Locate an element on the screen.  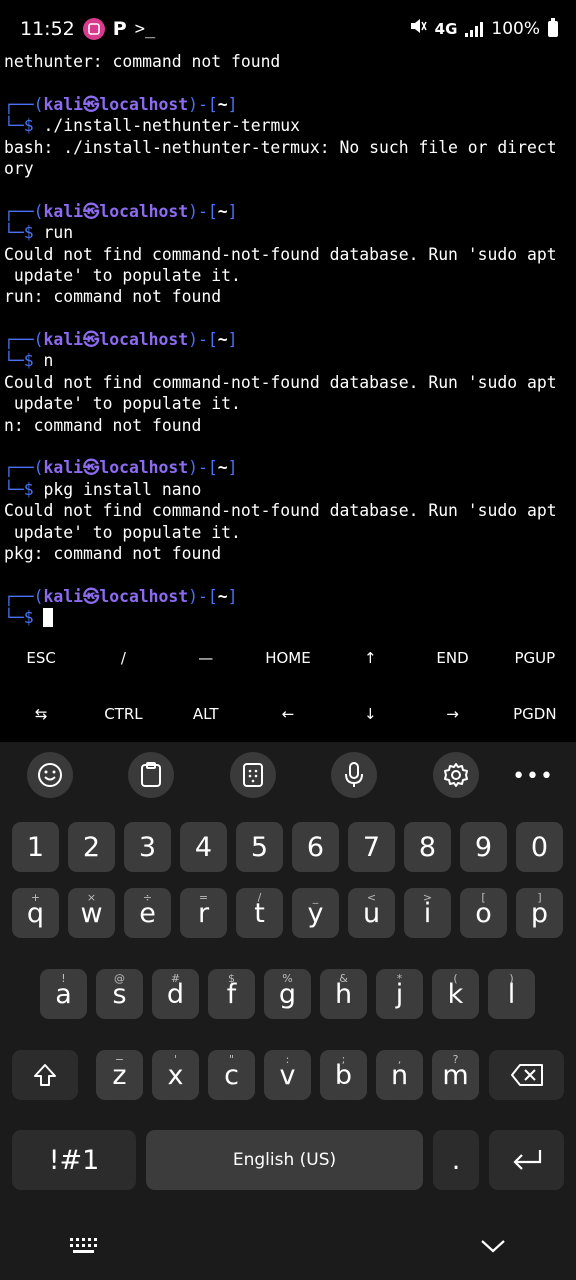
space-key: English (US) is located at coordinates (284, 1160).